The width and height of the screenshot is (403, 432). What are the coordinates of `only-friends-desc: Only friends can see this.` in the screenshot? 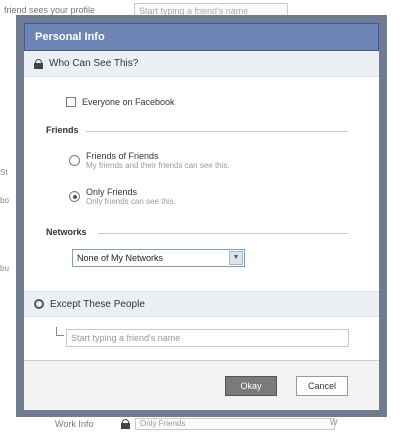 It's located at (131, 201).